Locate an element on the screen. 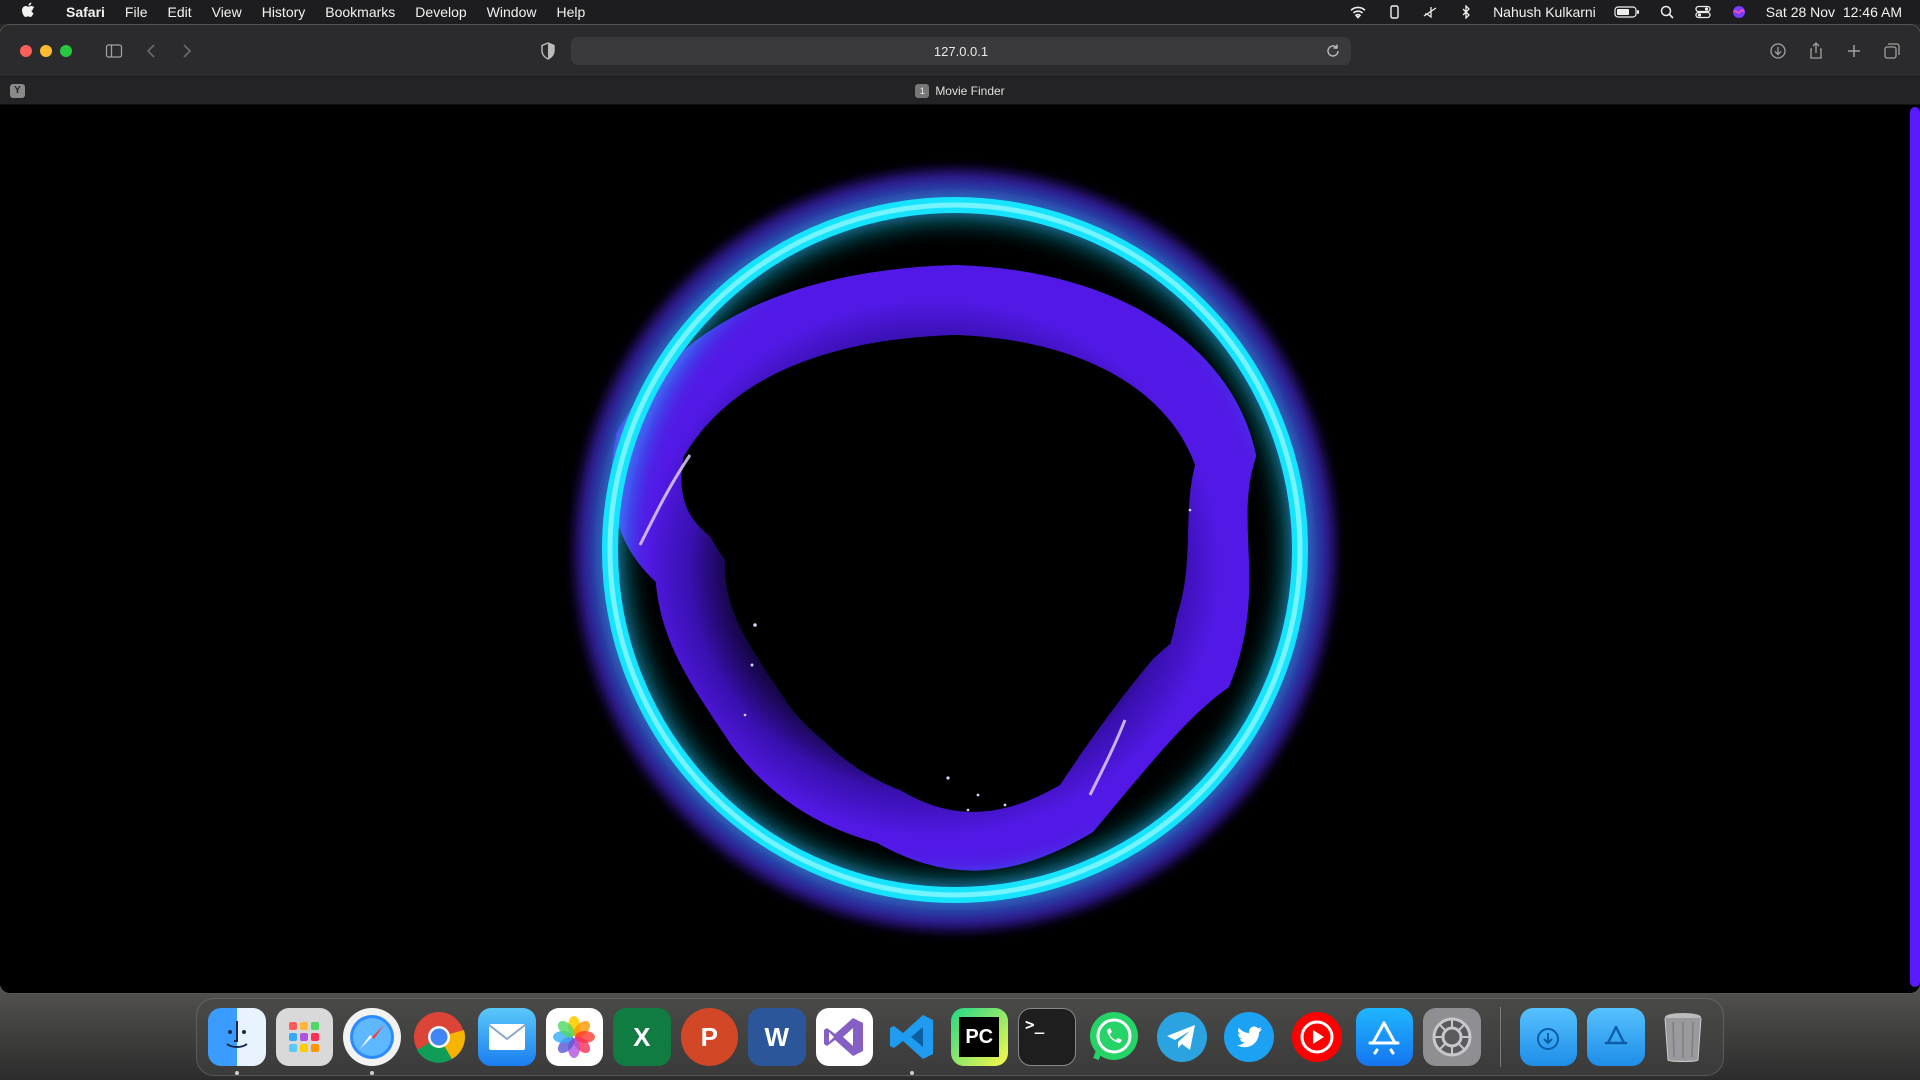 This screenshot has width=1920, height=1080. window-controls is located at coordinates (36, 50).